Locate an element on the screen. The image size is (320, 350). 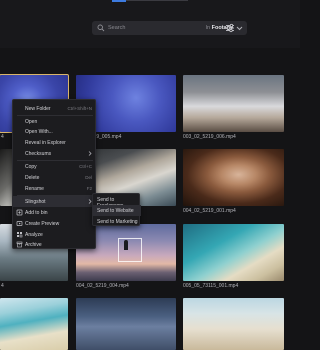
search-scope-prefix: In is located at coordinates (208, 28).